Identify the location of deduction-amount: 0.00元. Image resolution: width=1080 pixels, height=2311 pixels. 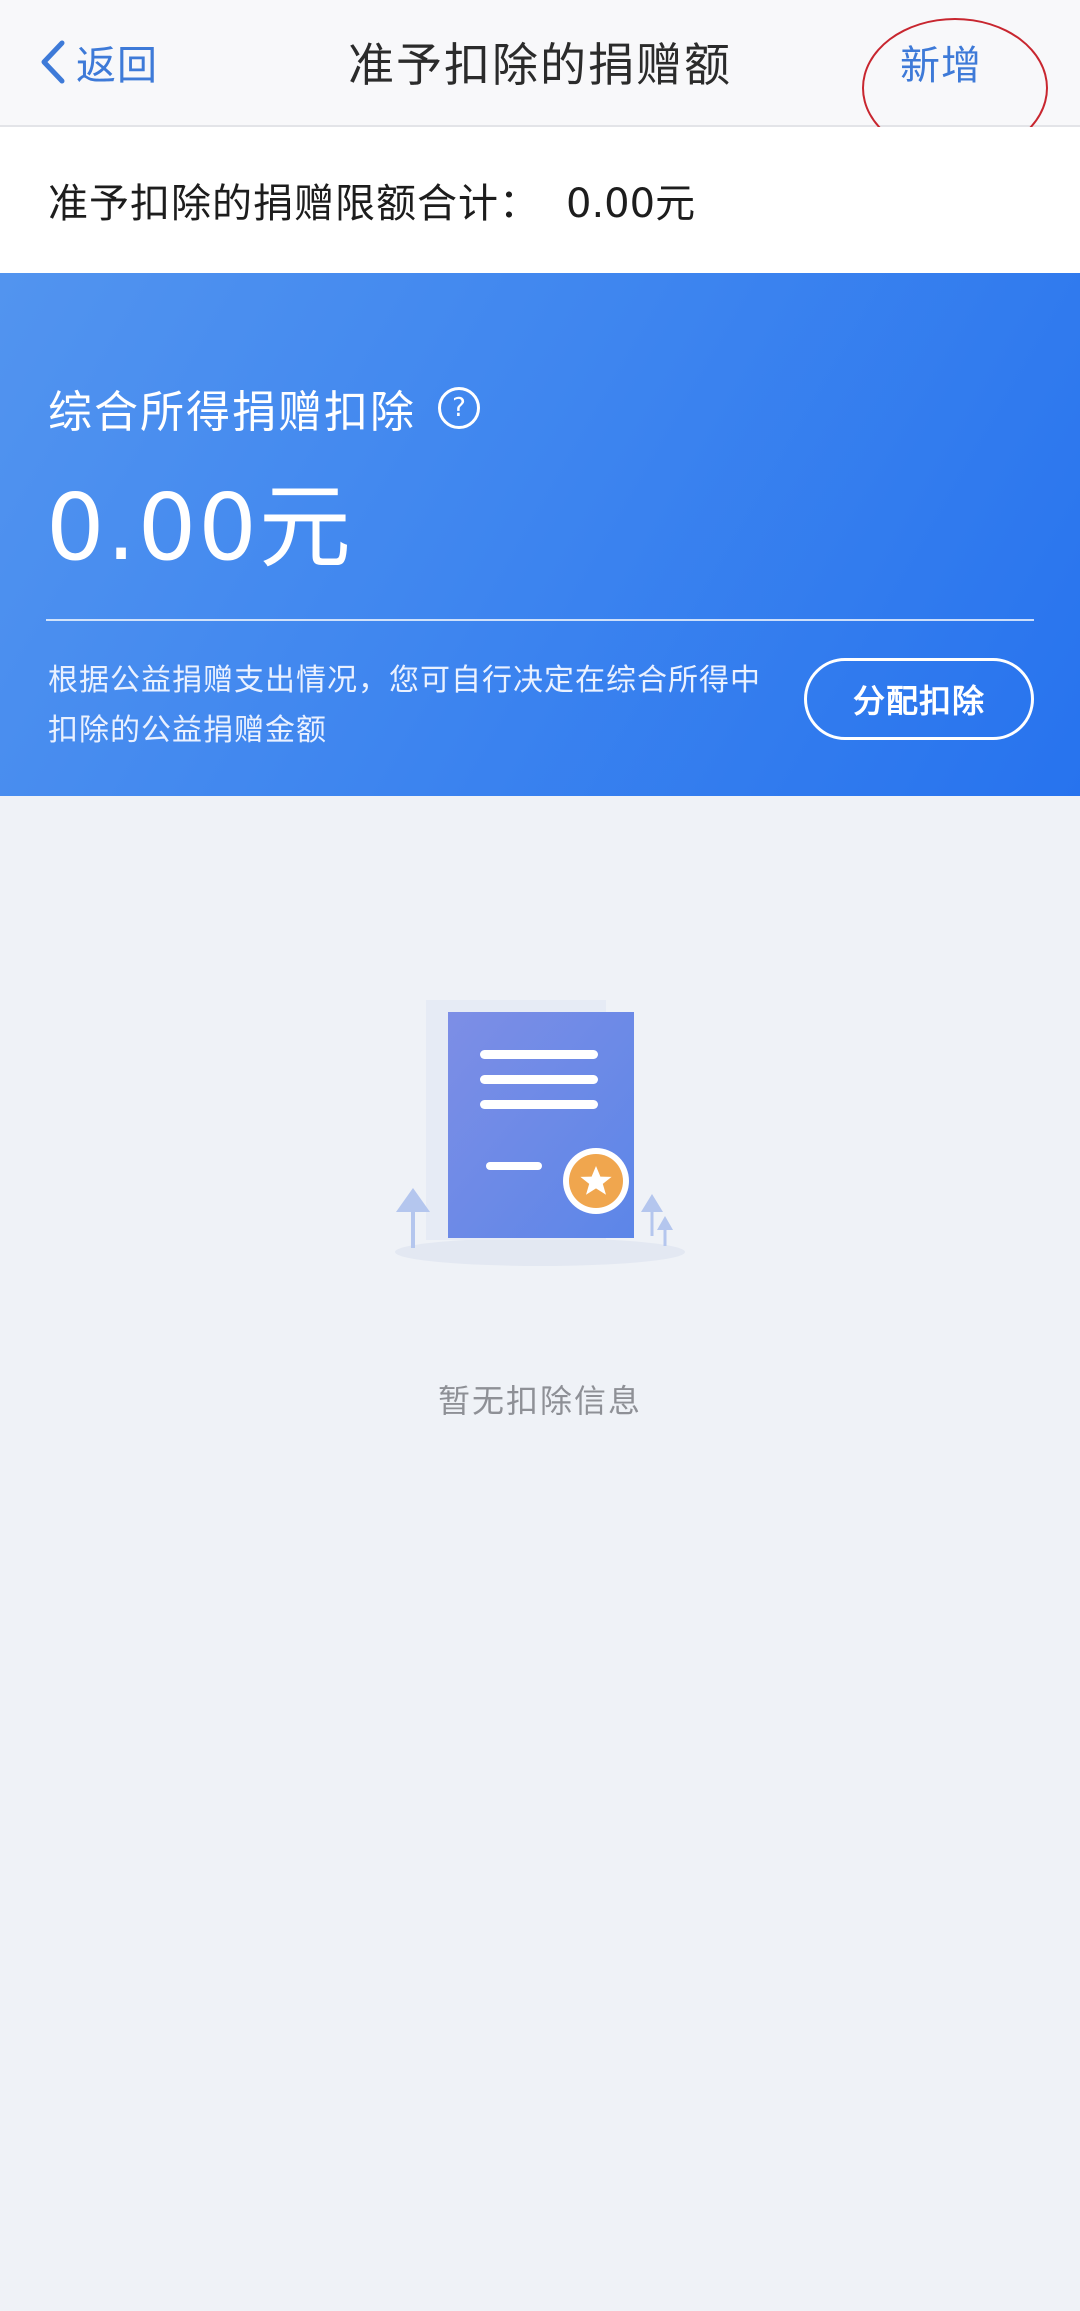
(199, 527).